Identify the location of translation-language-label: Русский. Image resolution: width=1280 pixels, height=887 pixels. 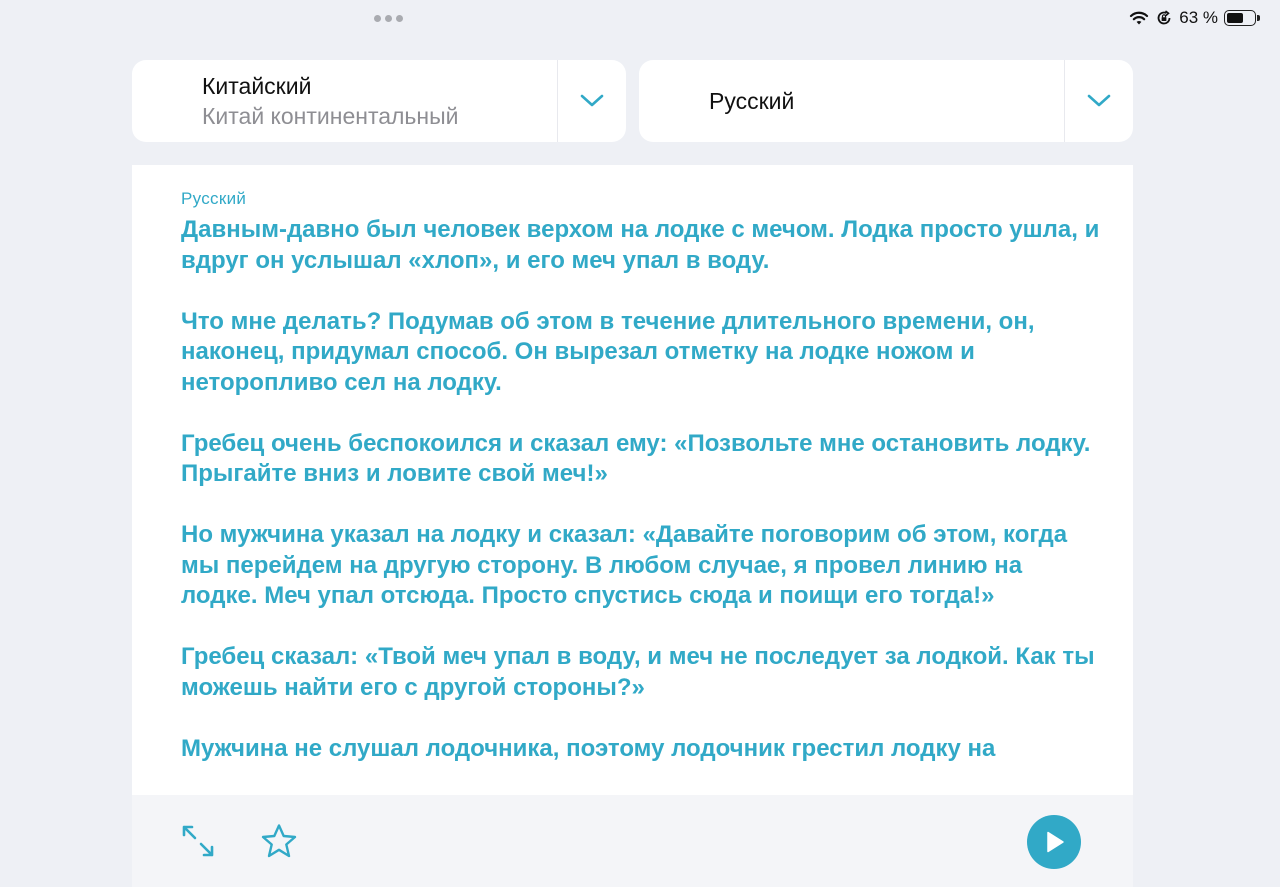
(214, 198).